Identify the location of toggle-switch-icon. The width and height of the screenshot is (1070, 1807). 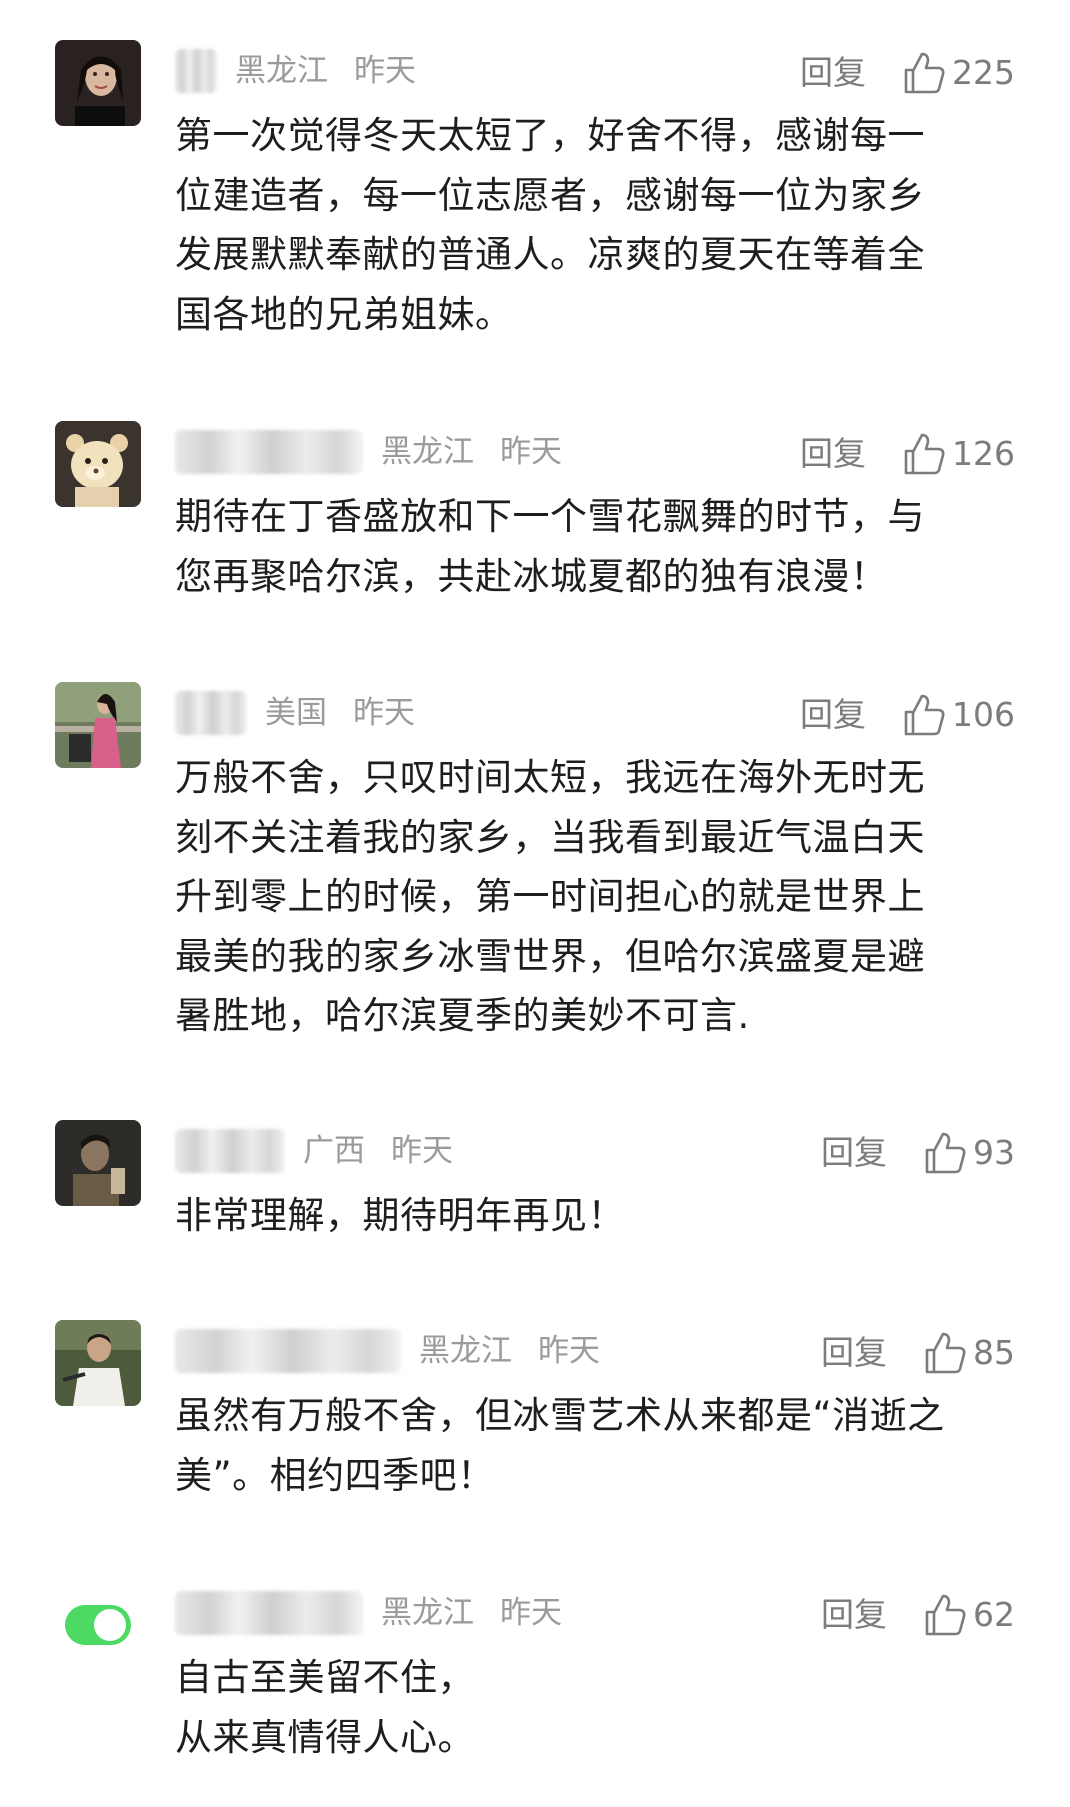
(98, 1625).